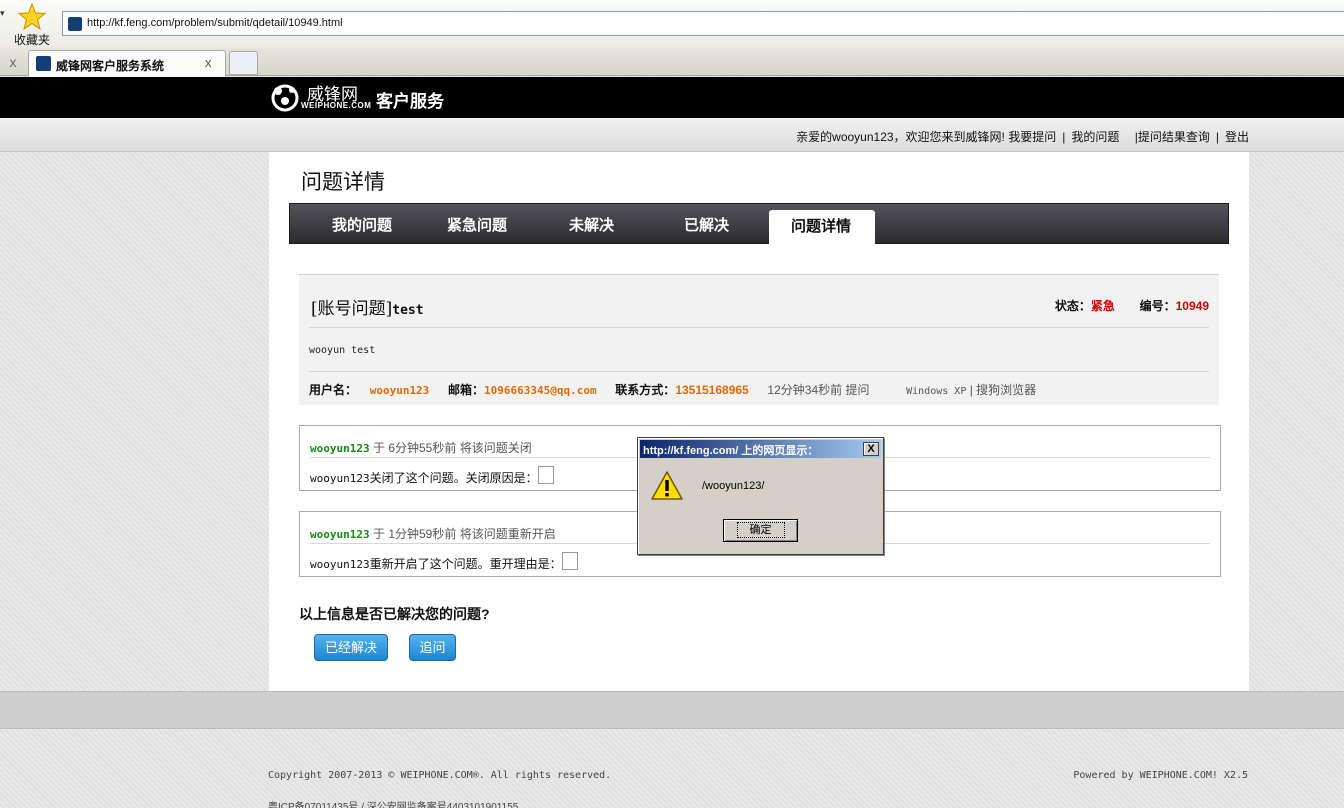 This screenshot has height=808, width=1344. What do you see at coordinates (1102, 306) in the screenshot?
I see `status-badge: 紧急` at bounding box center [1102, 306].